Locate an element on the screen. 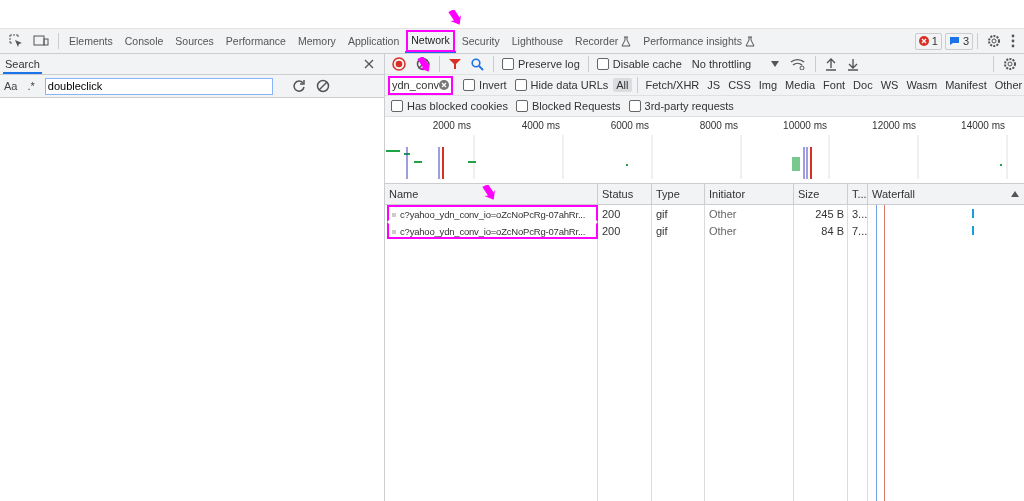 This screenshot has width=1024, height=501. time-tick: 2000 ms is located at coordinates (451, 126).